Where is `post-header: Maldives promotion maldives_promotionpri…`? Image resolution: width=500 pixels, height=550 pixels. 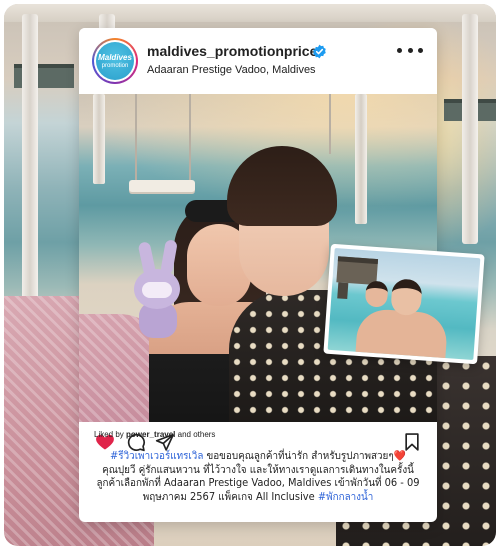
post-header: Maldives promotion maldives_promotionpri… is located at coordinates (258, 61).